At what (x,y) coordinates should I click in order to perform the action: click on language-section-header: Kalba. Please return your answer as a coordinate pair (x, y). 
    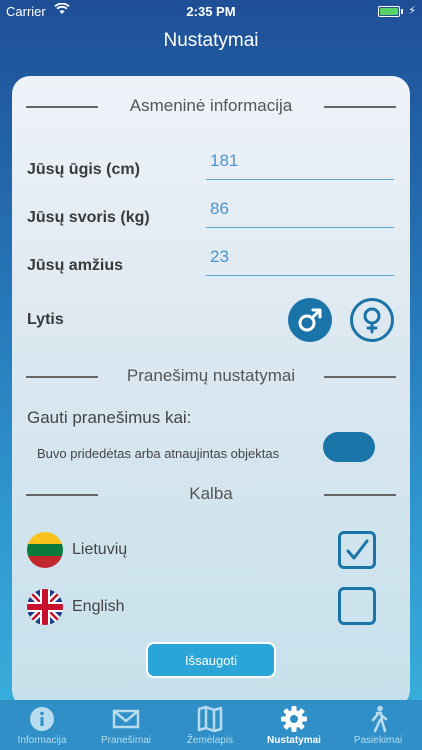
    Looking at the image, I should click on (211, 494).